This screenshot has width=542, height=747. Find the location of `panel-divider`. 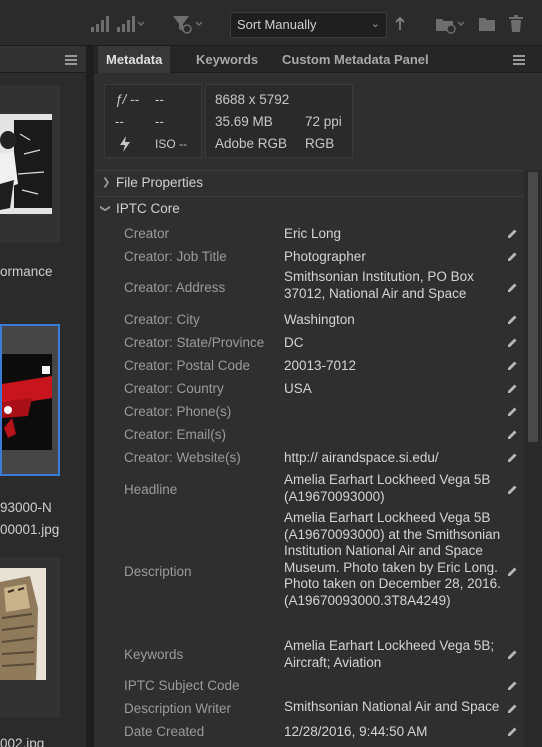

panel-divider is located at coordinates (90, 396).